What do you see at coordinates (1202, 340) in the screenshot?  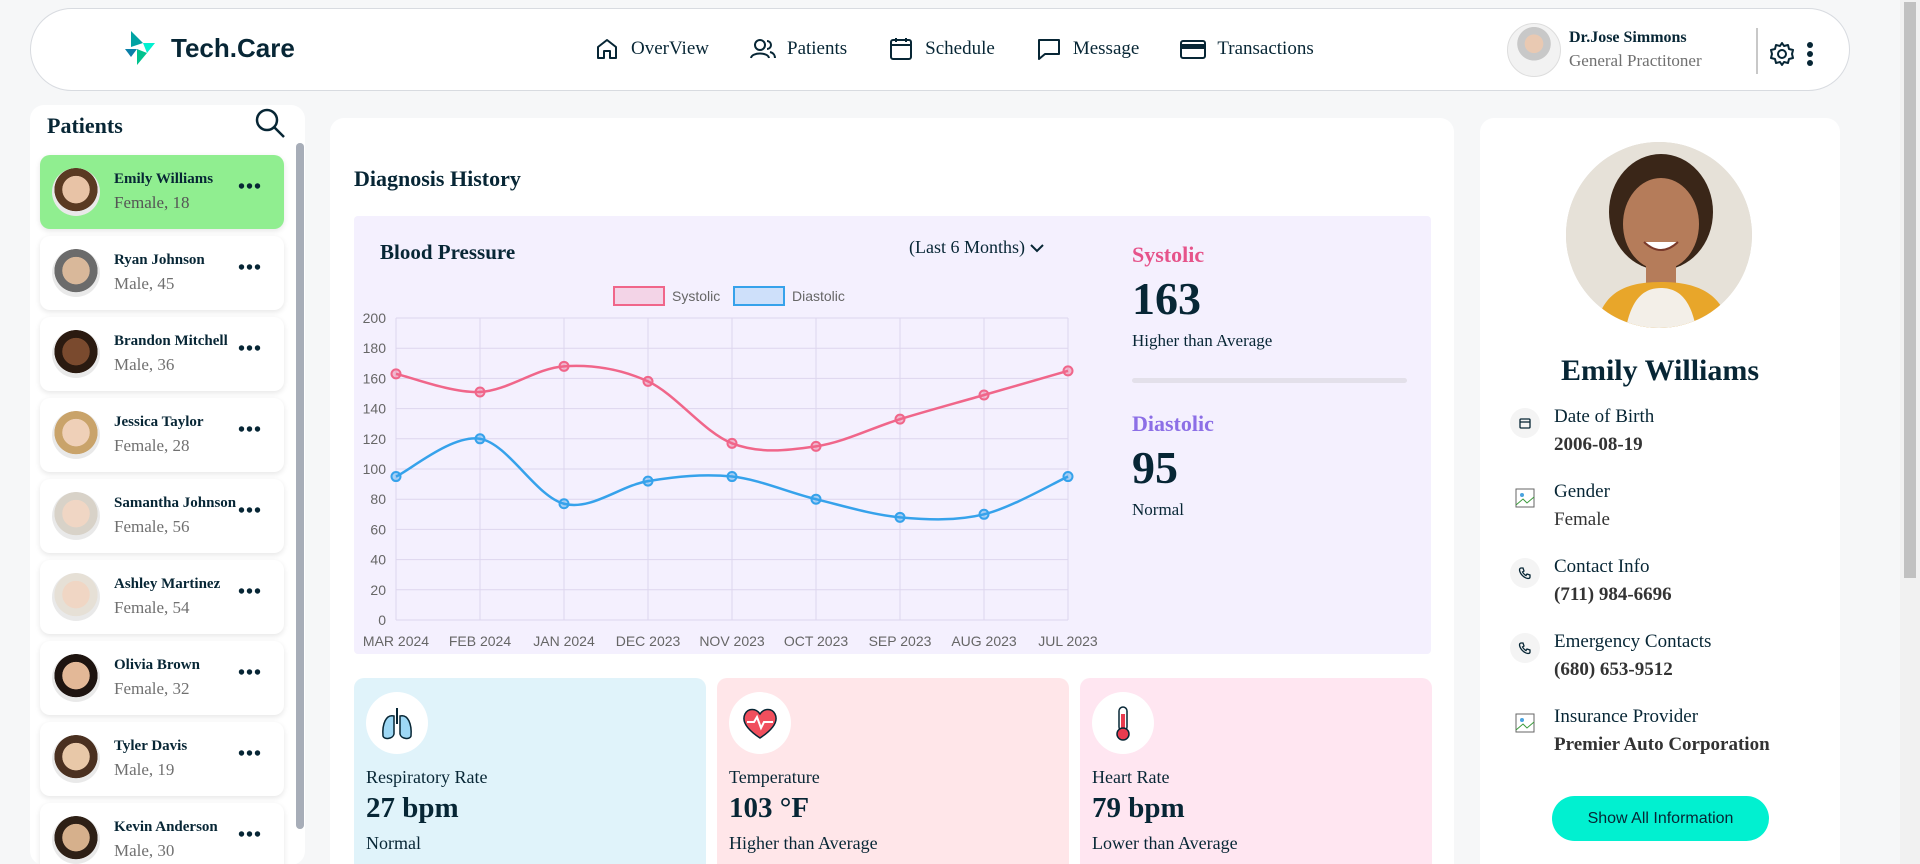 I see `systolic-note: Higher than Average` at bounding box center [1202, 340].